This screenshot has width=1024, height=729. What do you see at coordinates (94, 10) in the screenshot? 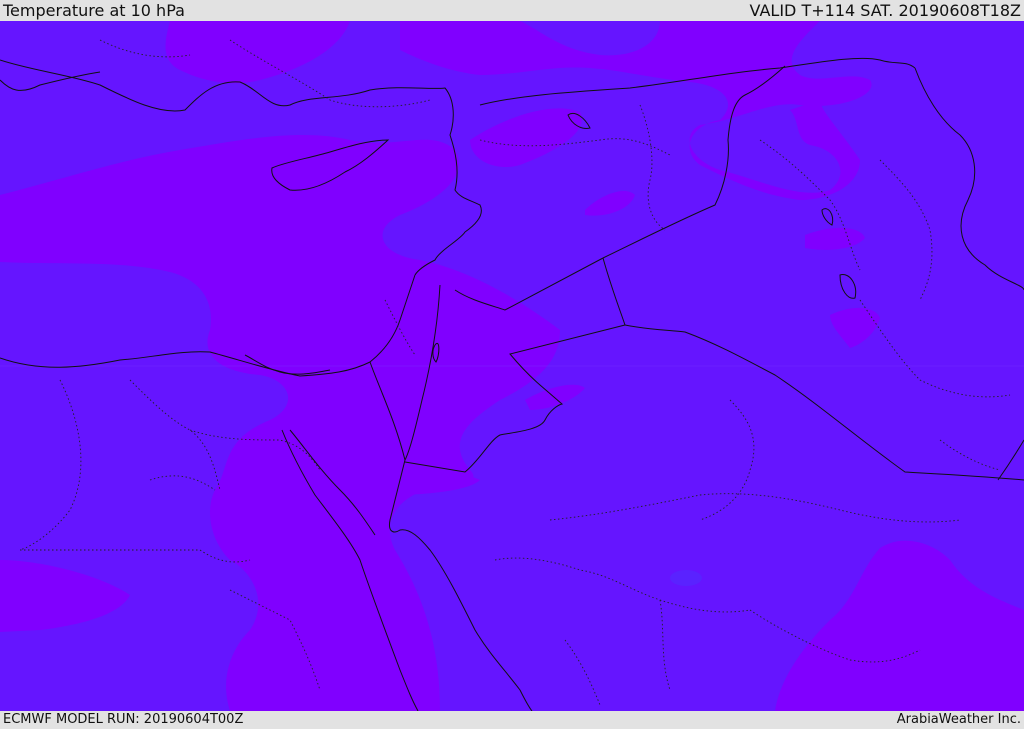
I see `map-title: Temperature at 10 hPa` at bounding box center [94, 10].